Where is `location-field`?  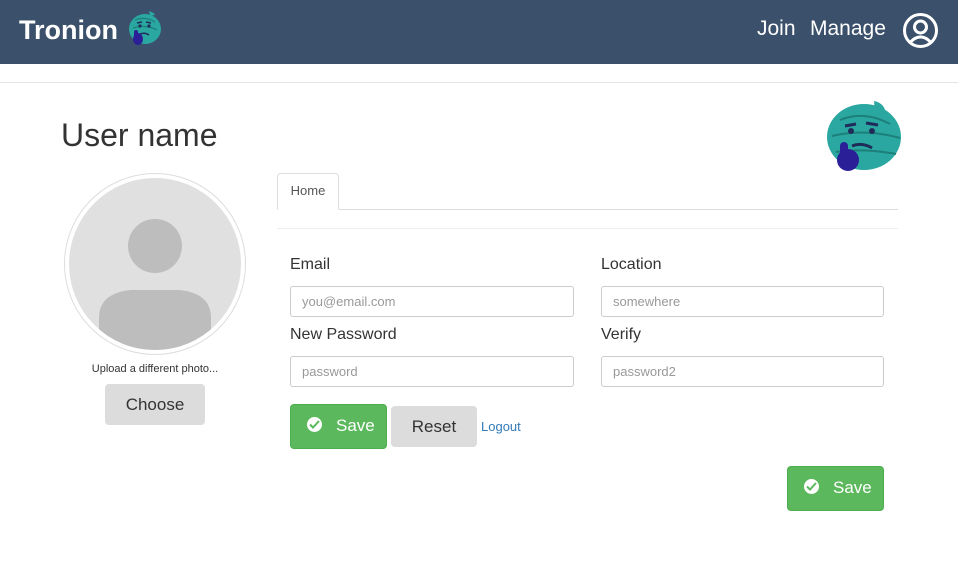 location-field is located at coordinates (742, 301).